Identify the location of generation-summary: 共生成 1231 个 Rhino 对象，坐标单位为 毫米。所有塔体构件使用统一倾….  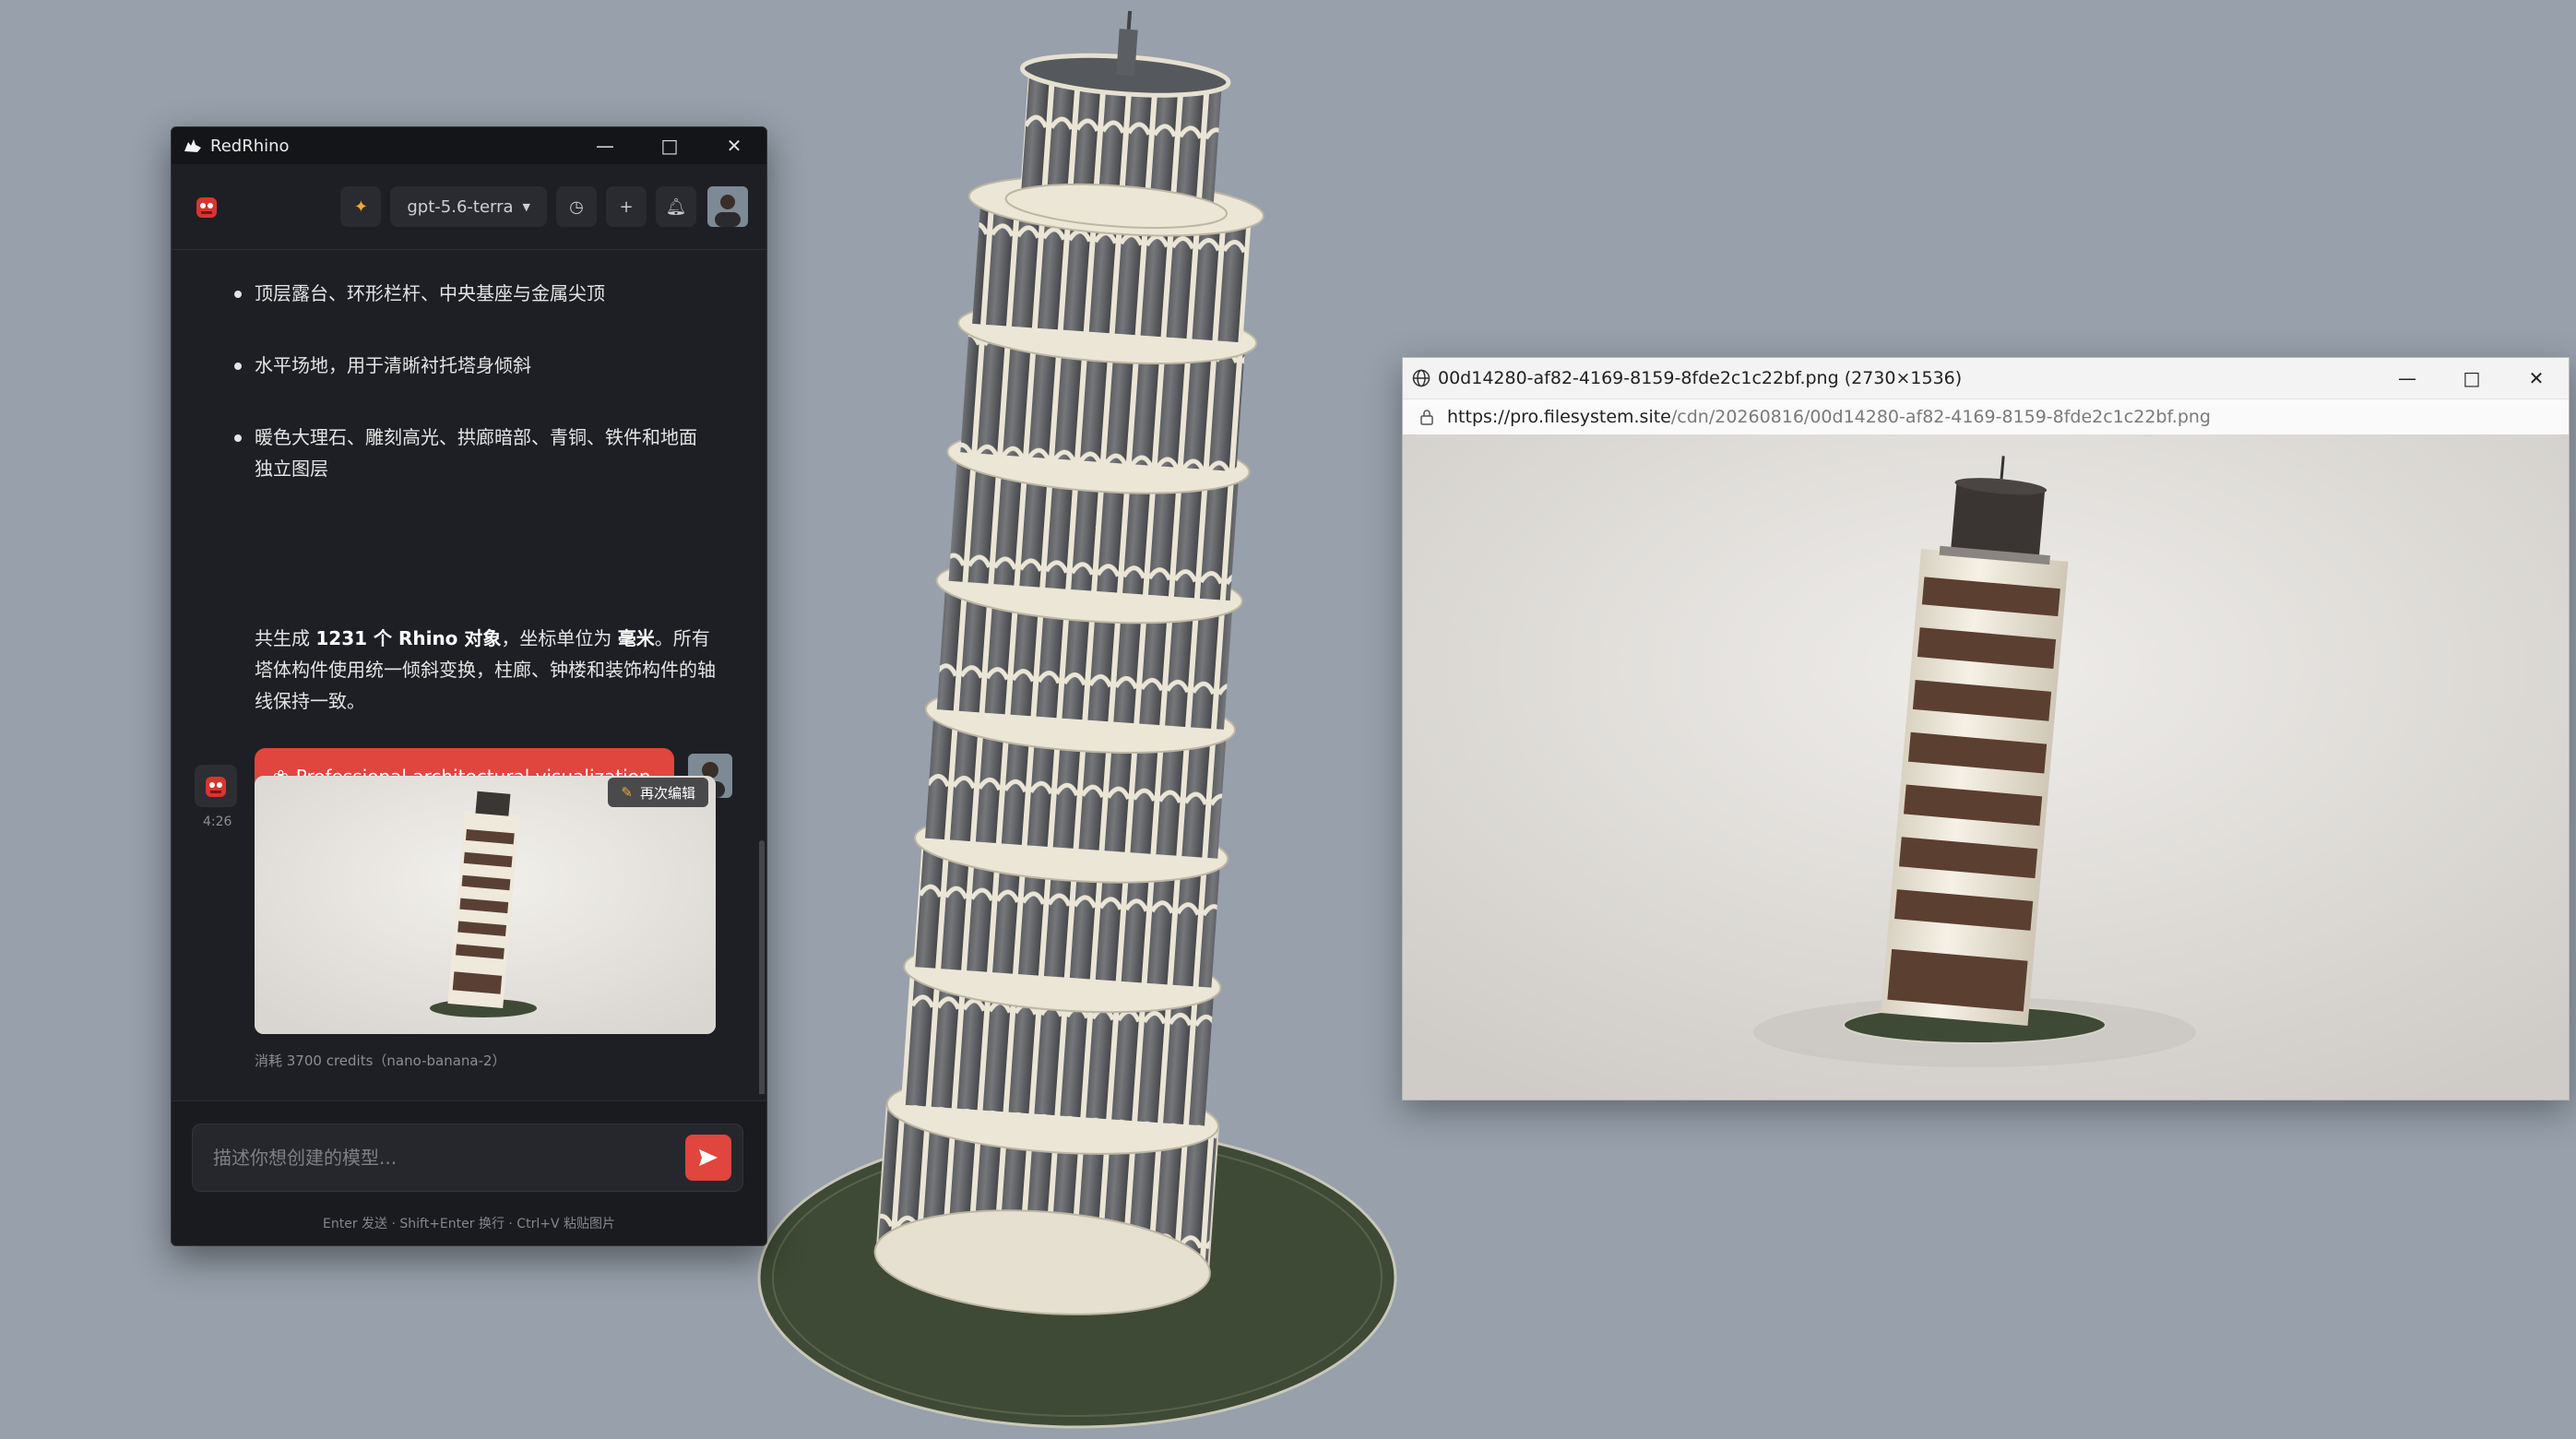
(485, 669).